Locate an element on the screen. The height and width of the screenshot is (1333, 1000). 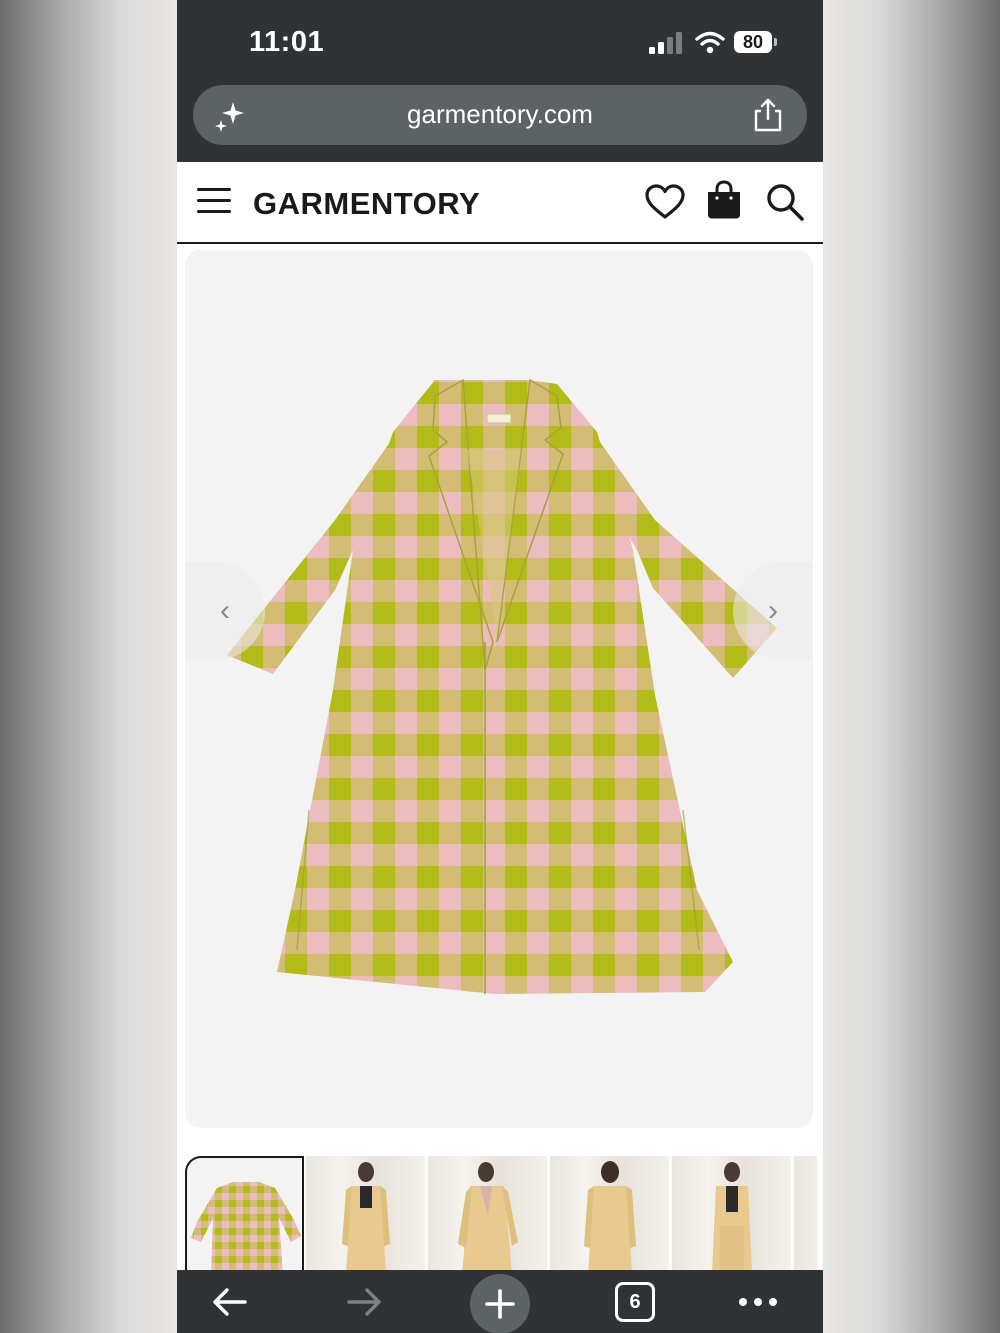
more-button is located at coordinates (758, 1302).